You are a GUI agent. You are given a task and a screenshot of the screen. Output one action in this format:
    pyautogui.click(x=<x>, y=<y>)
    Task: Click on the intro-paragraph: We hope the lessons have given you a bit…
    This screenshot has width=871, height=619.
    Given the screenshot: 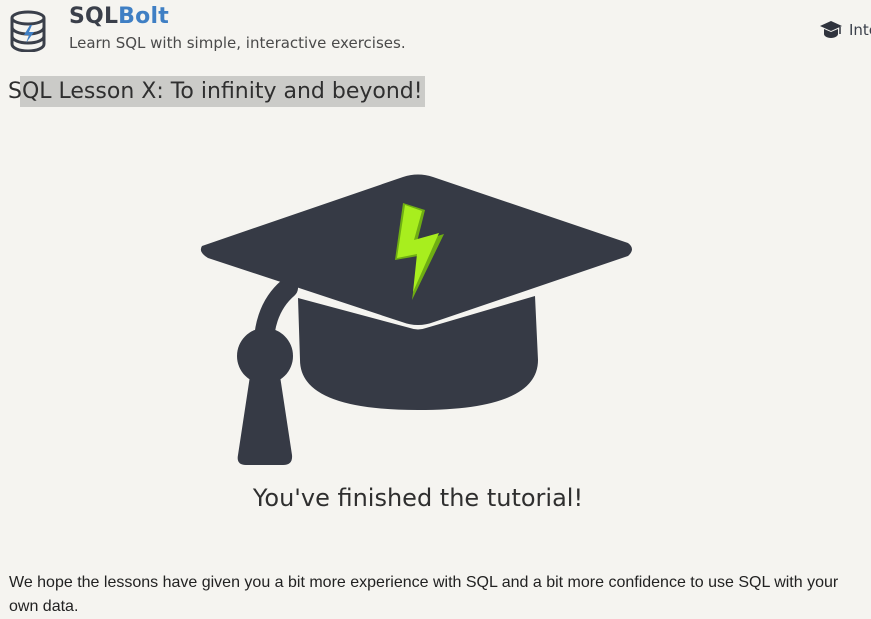 What is the action you would take?
    pyautogui.click(x=424, y=594)
    